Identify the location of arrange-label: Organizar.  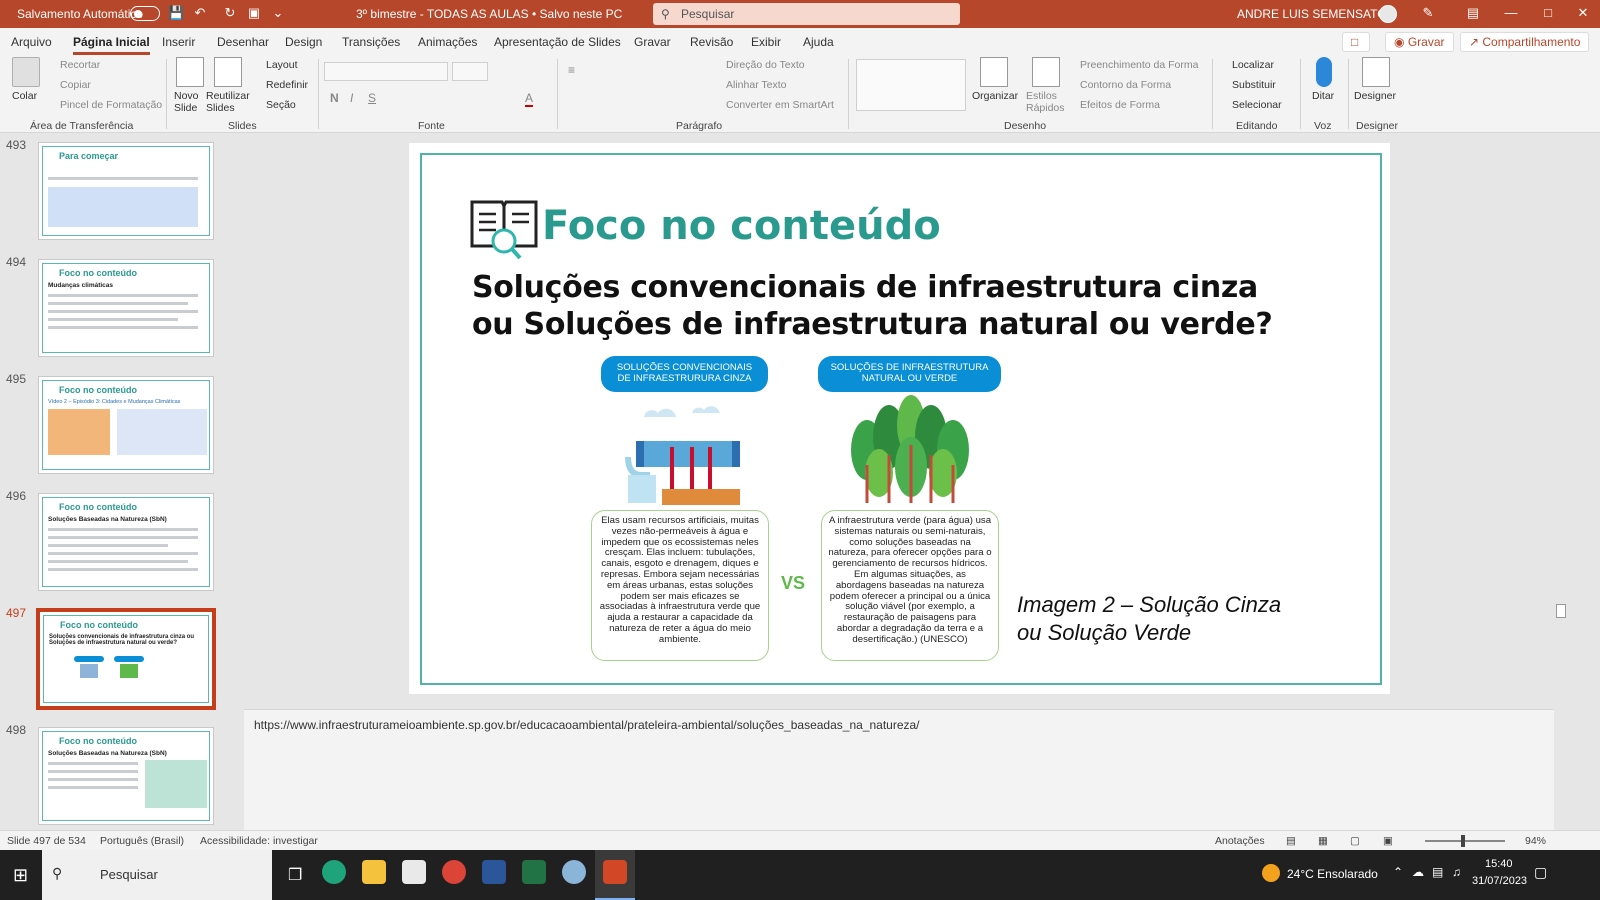
(995, 96).